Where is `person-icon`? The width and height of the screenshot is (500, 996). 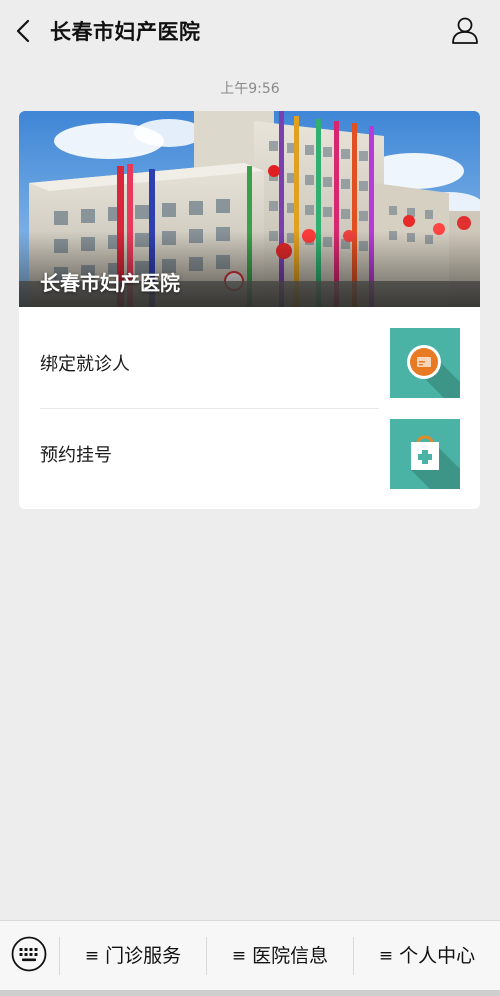 person-icon is located at coordinates (465, 30).